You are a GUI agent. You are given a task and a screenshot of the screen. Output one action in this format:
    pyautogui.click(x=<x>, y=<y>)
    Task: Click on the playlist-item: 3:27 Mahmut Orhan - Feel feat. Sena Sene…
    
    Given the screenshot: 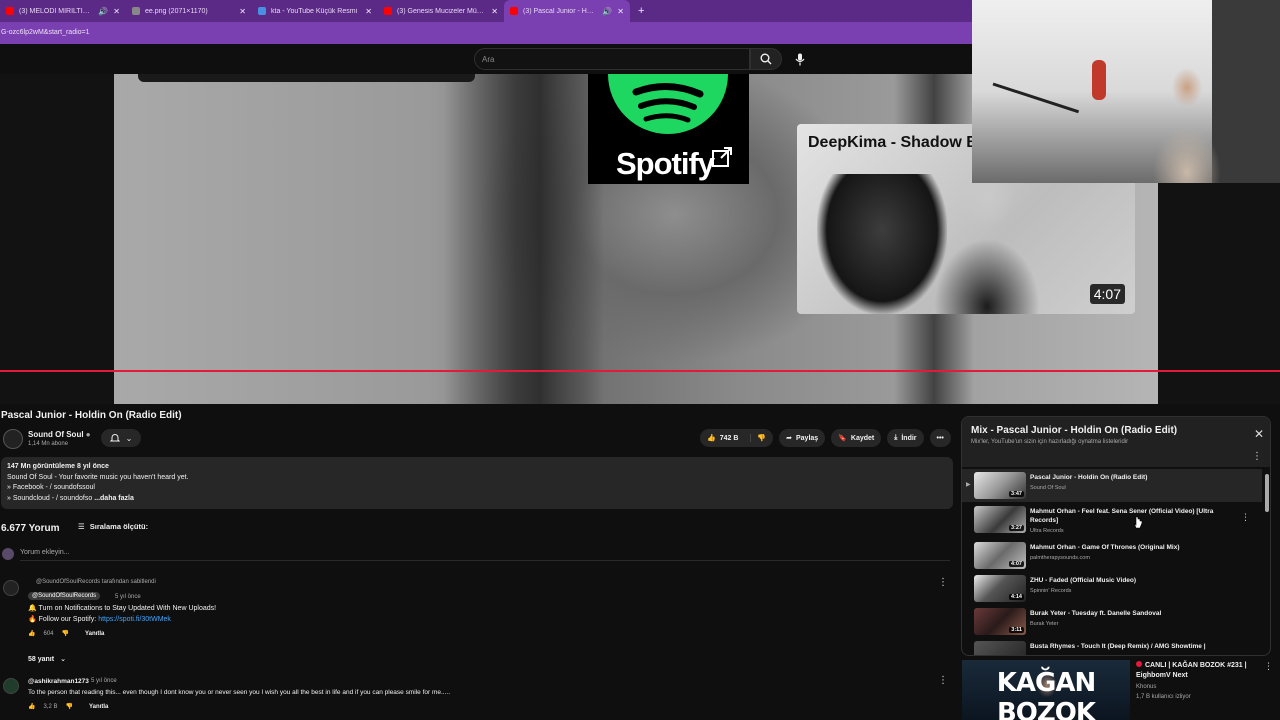 What is the action you would take?
    pyautogui.click(x=1112, y=519)
    